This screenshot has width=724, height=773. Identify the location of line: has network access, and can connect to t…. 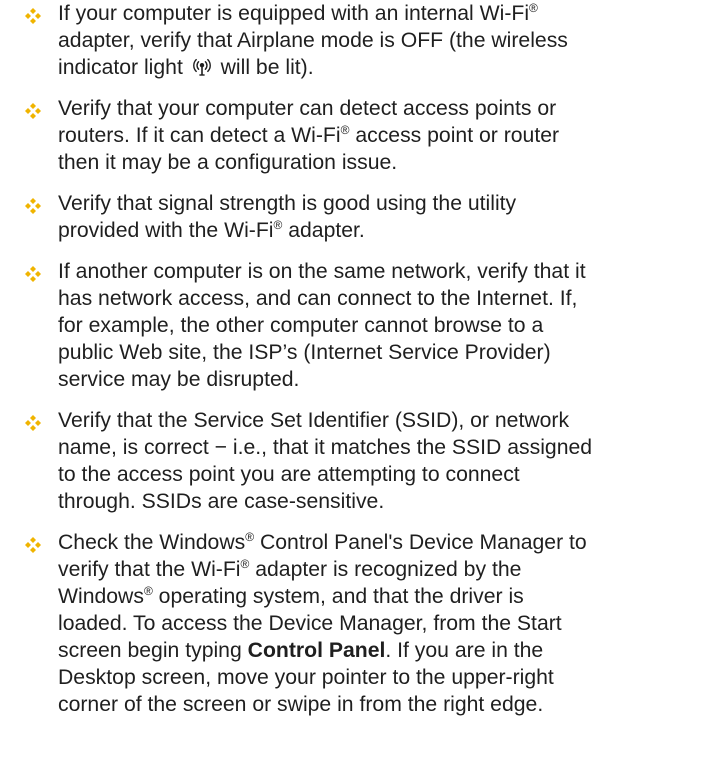
(318, 298).